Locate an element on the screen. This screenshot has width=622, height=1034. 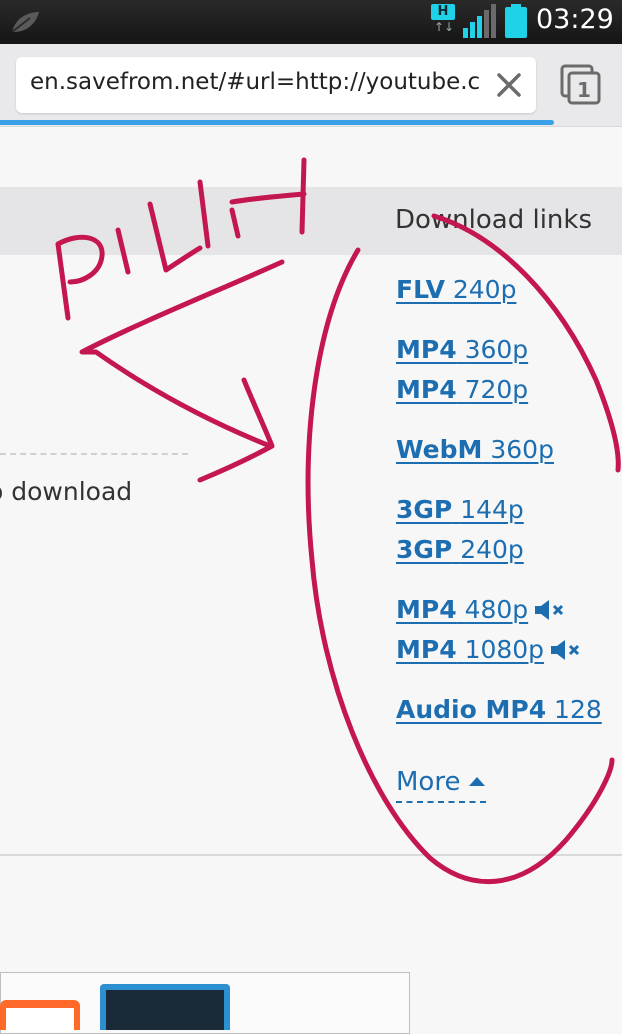
circle-stroke is located at coordinates (526, 343).